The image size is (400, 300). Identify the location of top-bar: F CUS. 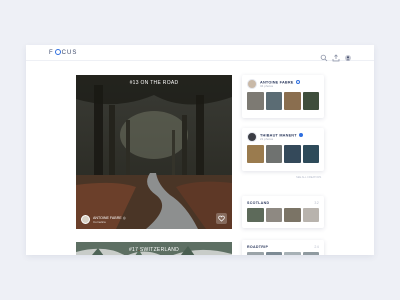
(200, 53).